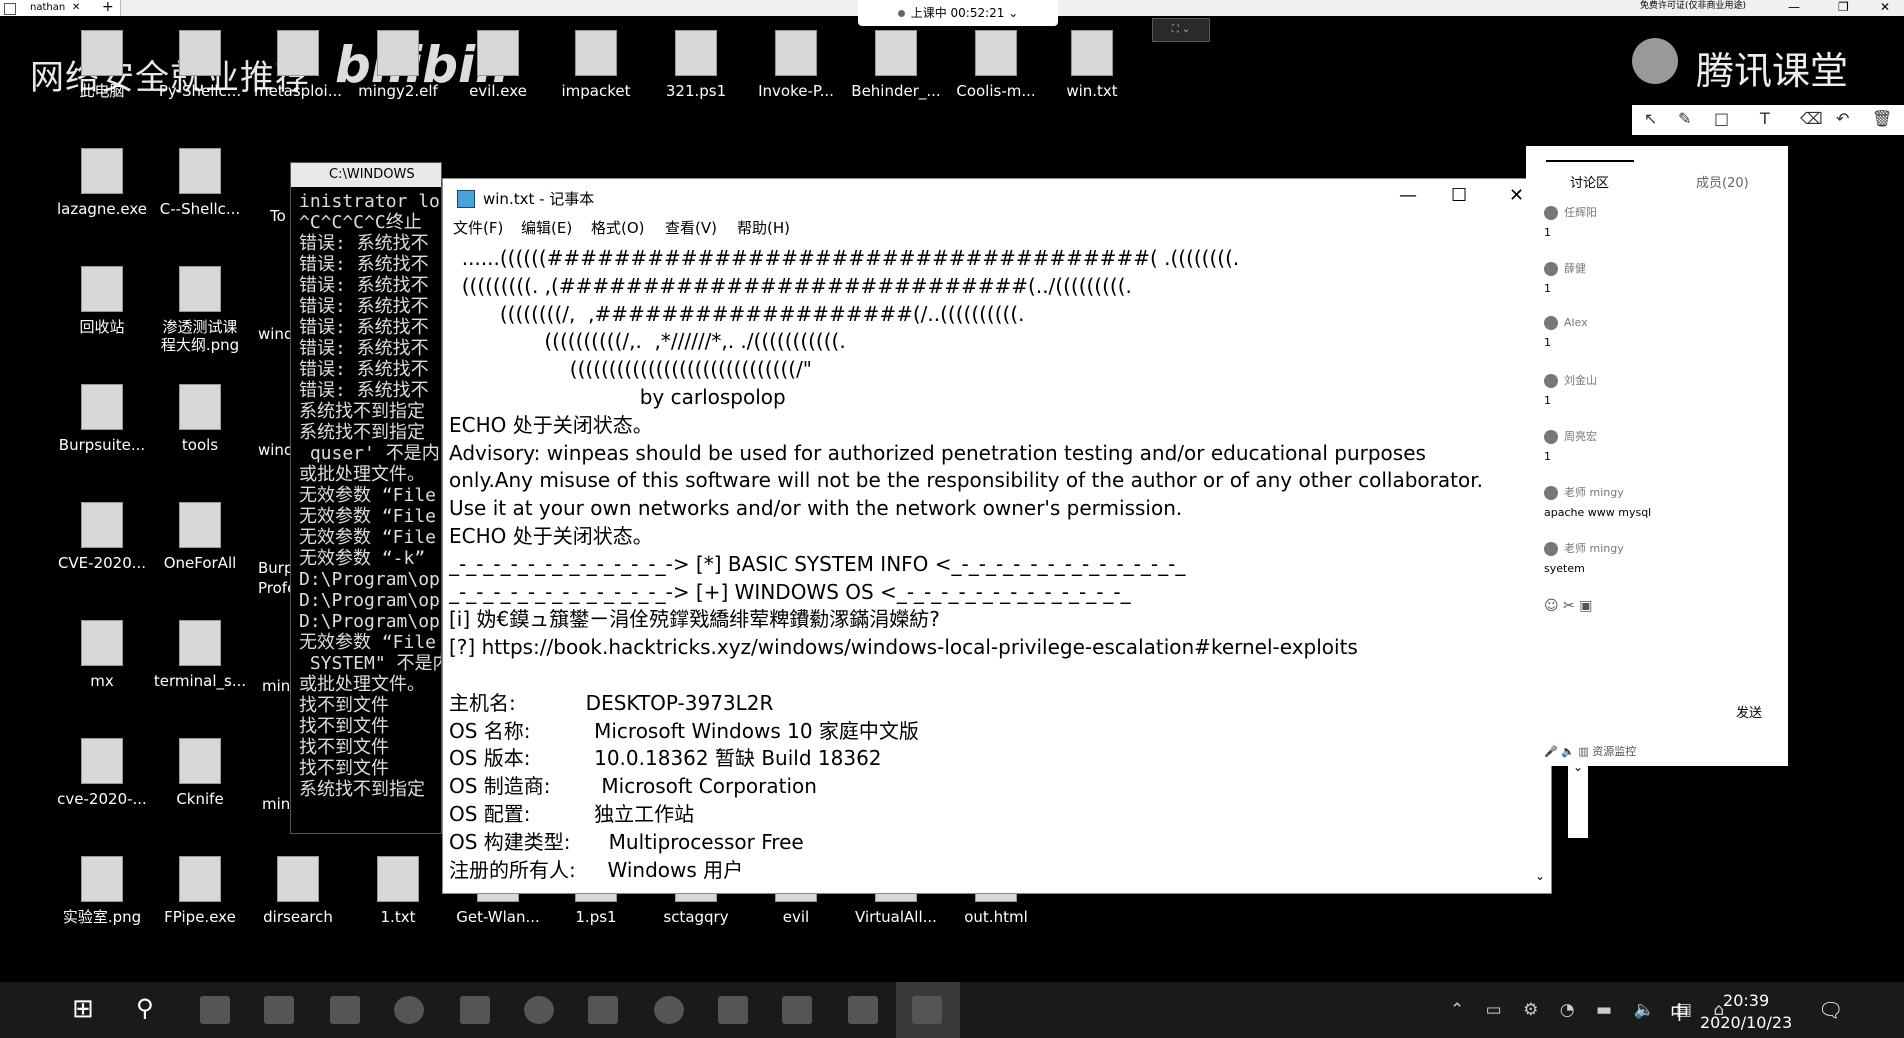 Image resolution: width=1904 pixels, height=1038 pixels. I want to click on desktop-icon: evil.exe, so click(498, 65).